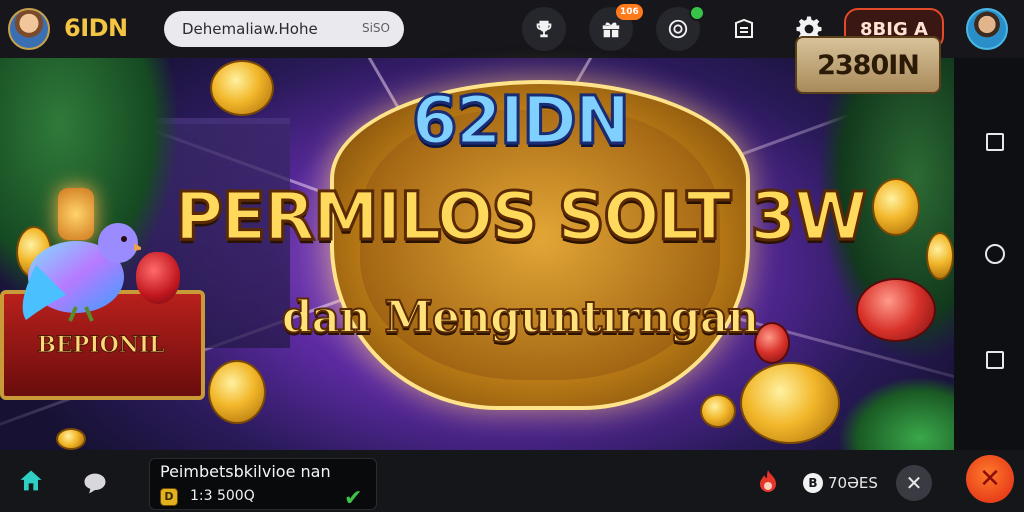  What do you see at coordinates (250, 29) in the screenshot?
I see `search-value: Dehemaliaw.Hohe` at bounding box center [250, 29].